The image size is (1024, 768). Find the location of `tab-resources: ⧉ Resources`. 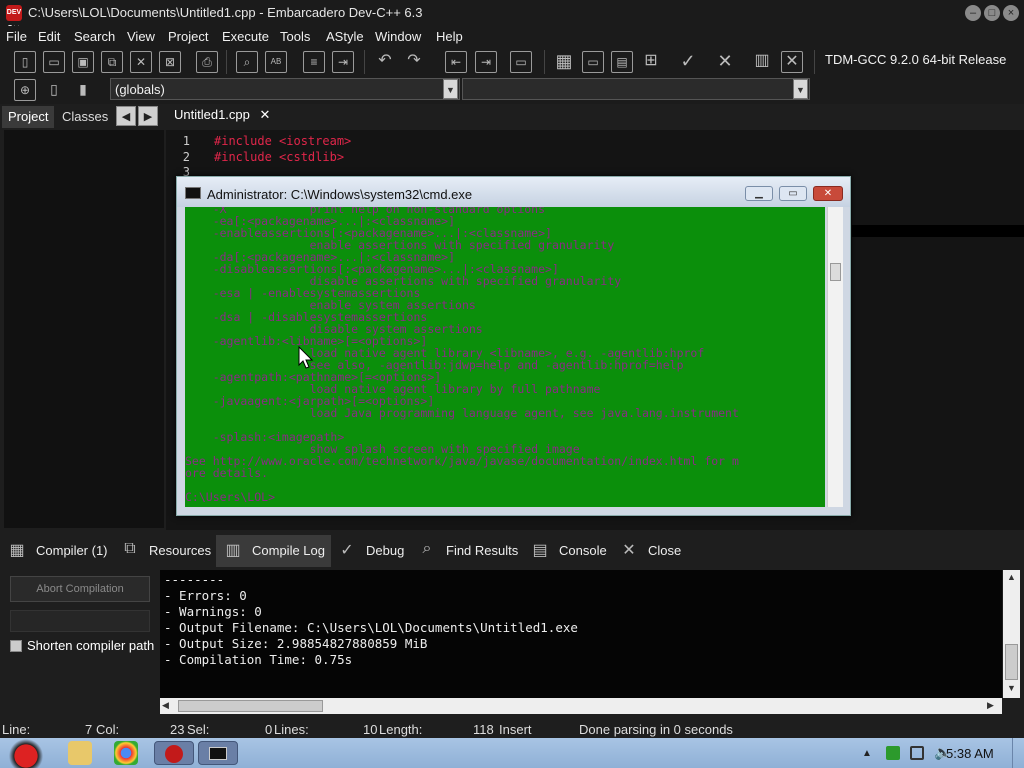

tab-resources: ⧉ Resources is located at coordinates (165, 551).